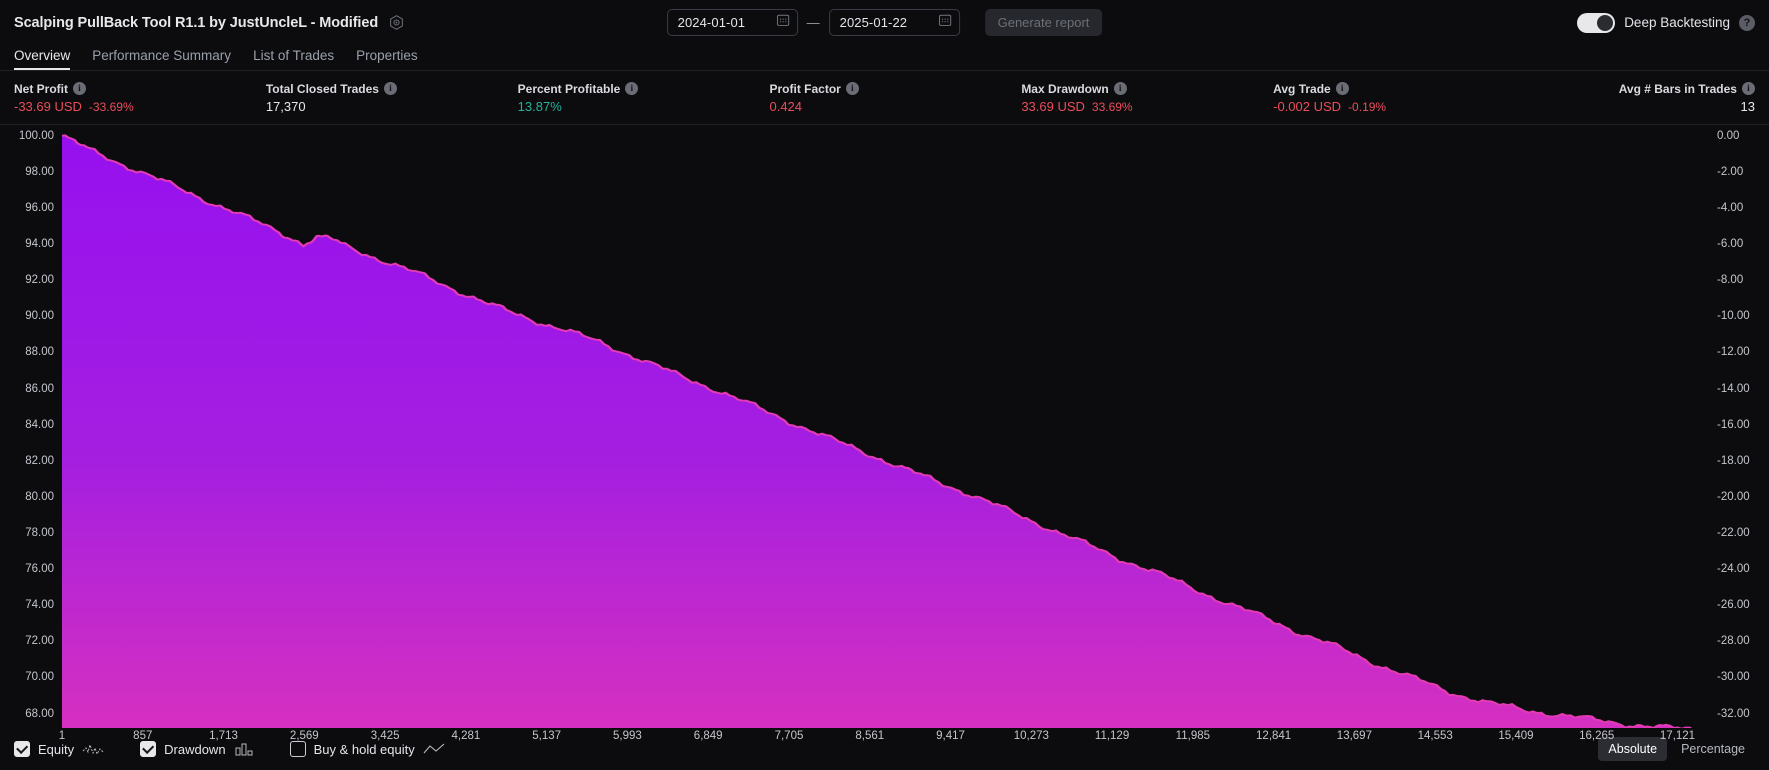  What do you see at coordinates (870, 736) in the screenshot?
I see `x-axis-tick-label: 8,561` at bounding box center [870, 736].